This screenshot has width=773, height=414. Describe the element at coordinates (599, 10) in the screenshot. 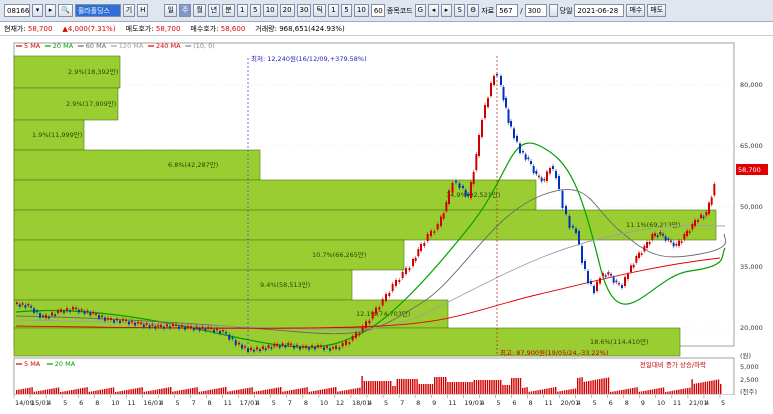

I see `date-picker: 2021-06-28` at that location.